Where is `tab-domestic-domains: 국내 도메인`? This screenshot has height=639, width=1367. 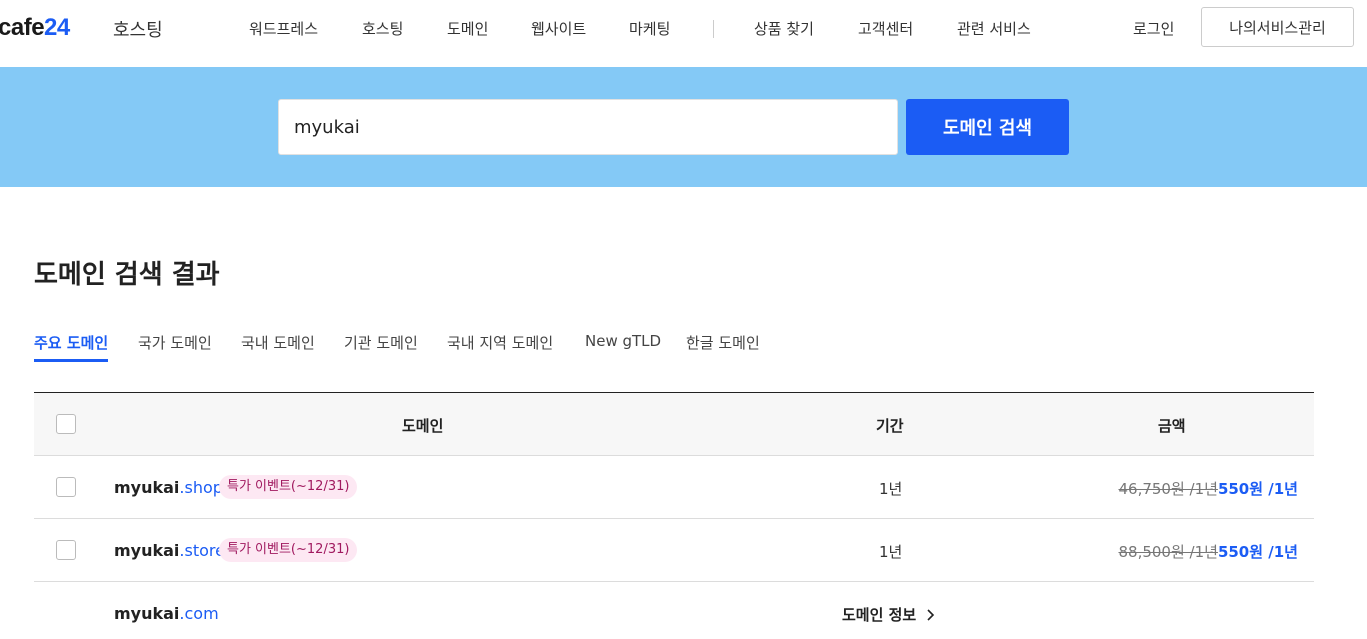 tab-domestic-domains: 국내 도메인 is located at coordinates (278, 345).